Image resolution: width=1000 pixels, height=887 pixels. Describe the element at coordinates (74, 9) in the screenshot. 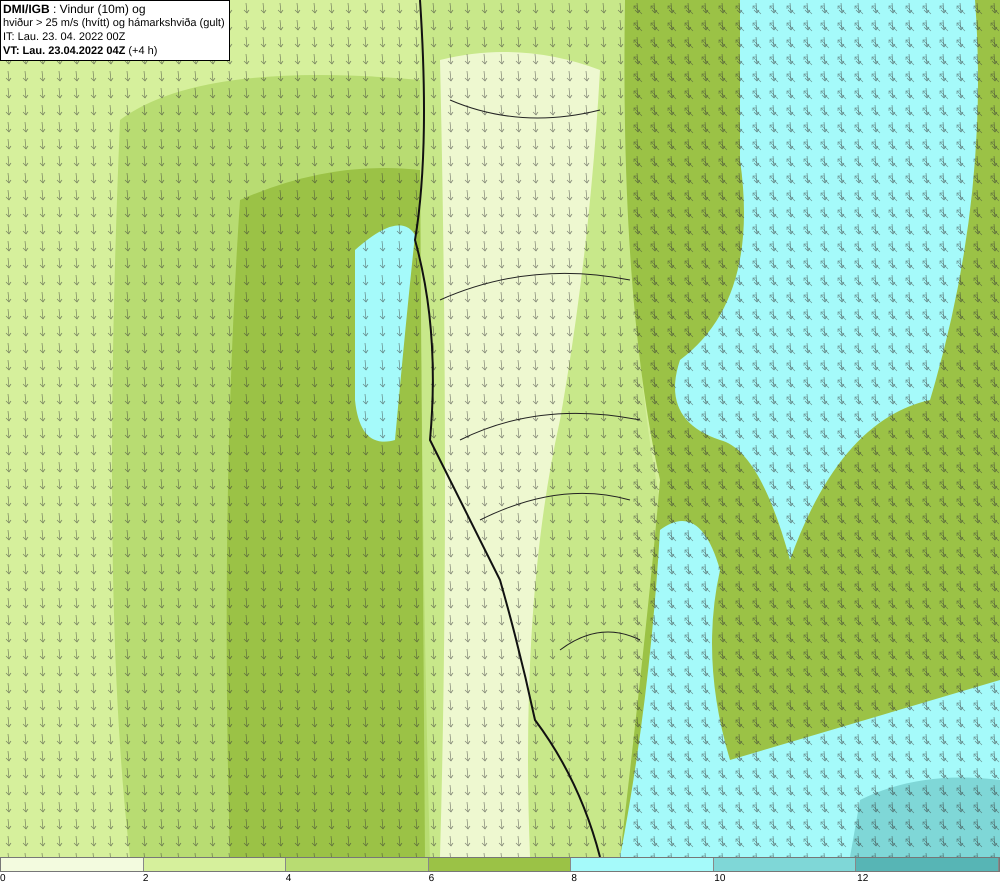

I see `map-title: DMI/IGB : Vindur (10m) og` at that location.